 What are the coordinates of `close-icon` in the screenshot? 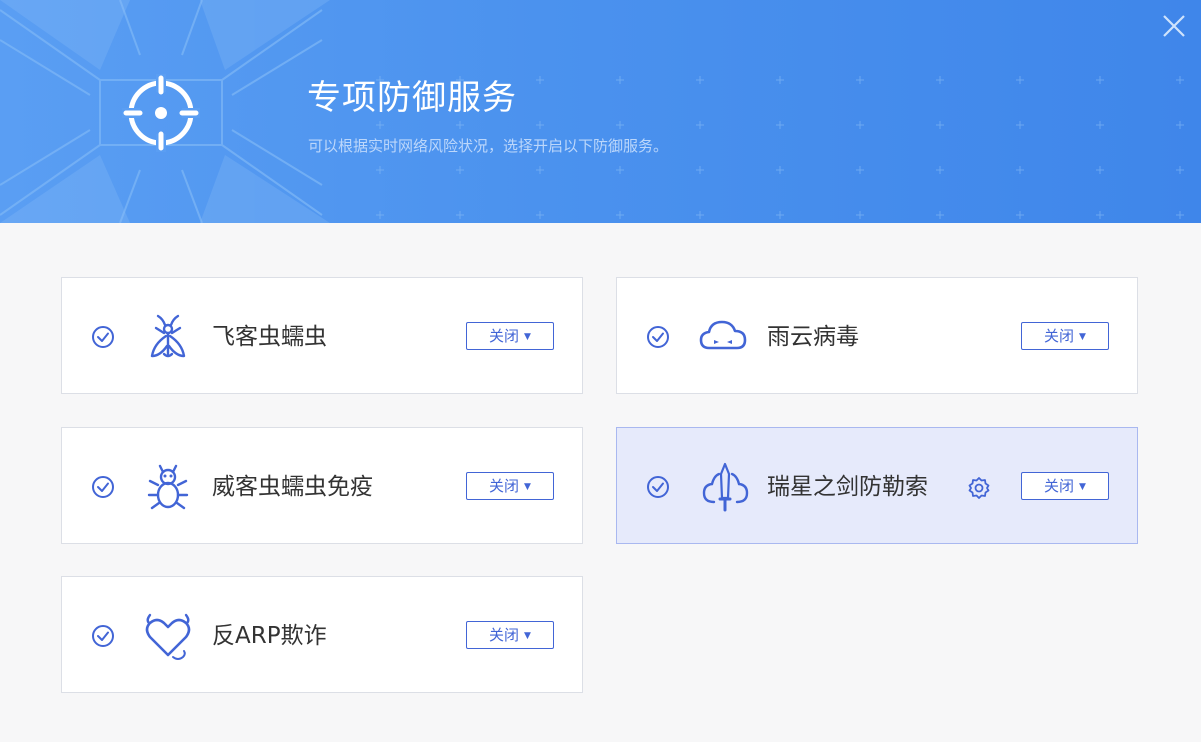 It's located at (1174, 26).